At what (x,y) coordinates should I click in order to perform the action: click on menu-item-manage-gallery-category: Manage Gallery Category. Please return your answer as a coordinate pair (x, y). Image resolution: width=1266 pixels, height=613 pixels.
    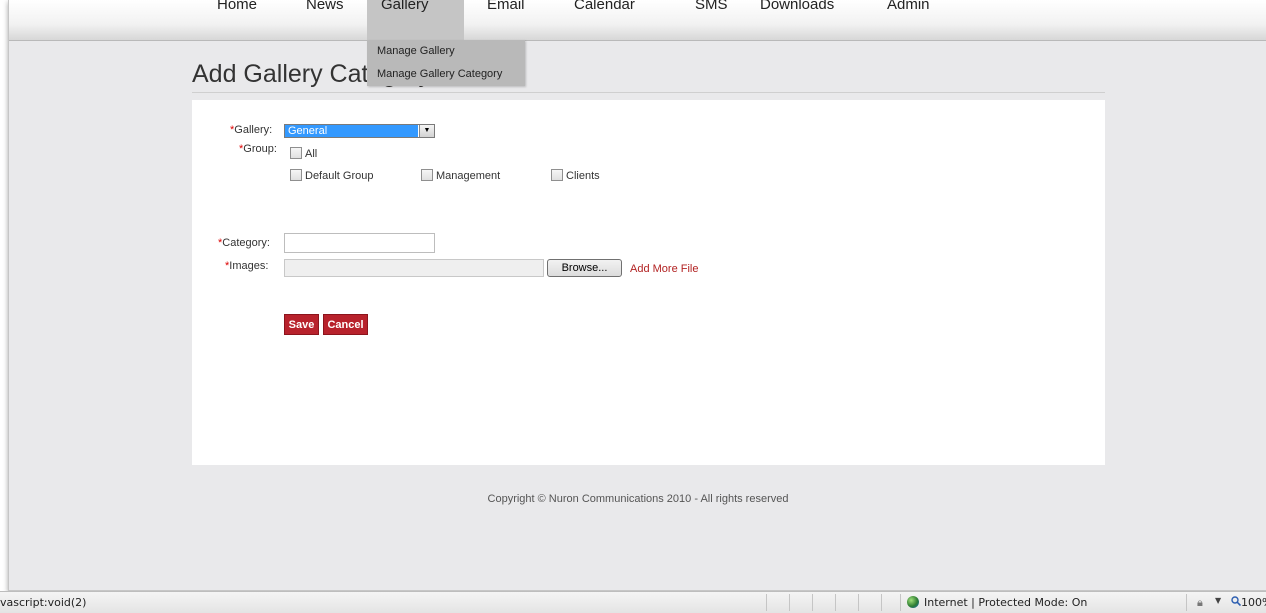
    Looking at the image, I should click on (439, 74).